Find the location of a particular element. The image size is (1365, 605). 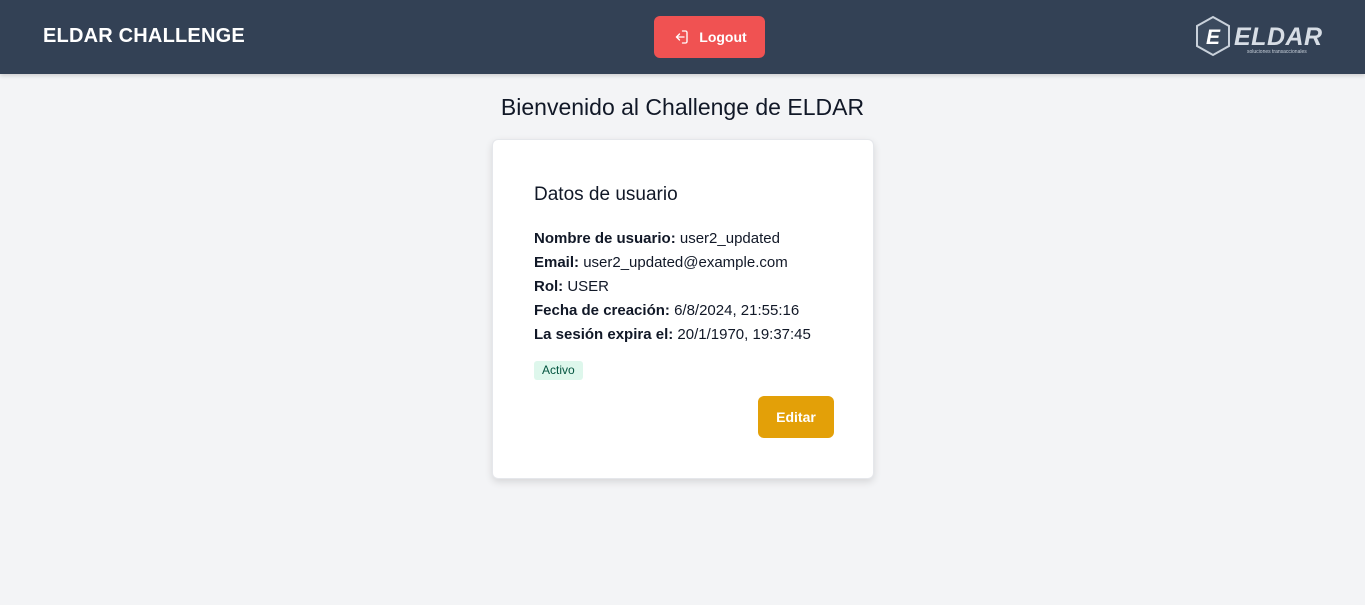

email-value: user2_updated@example.com is located at coordinates (685, 262).